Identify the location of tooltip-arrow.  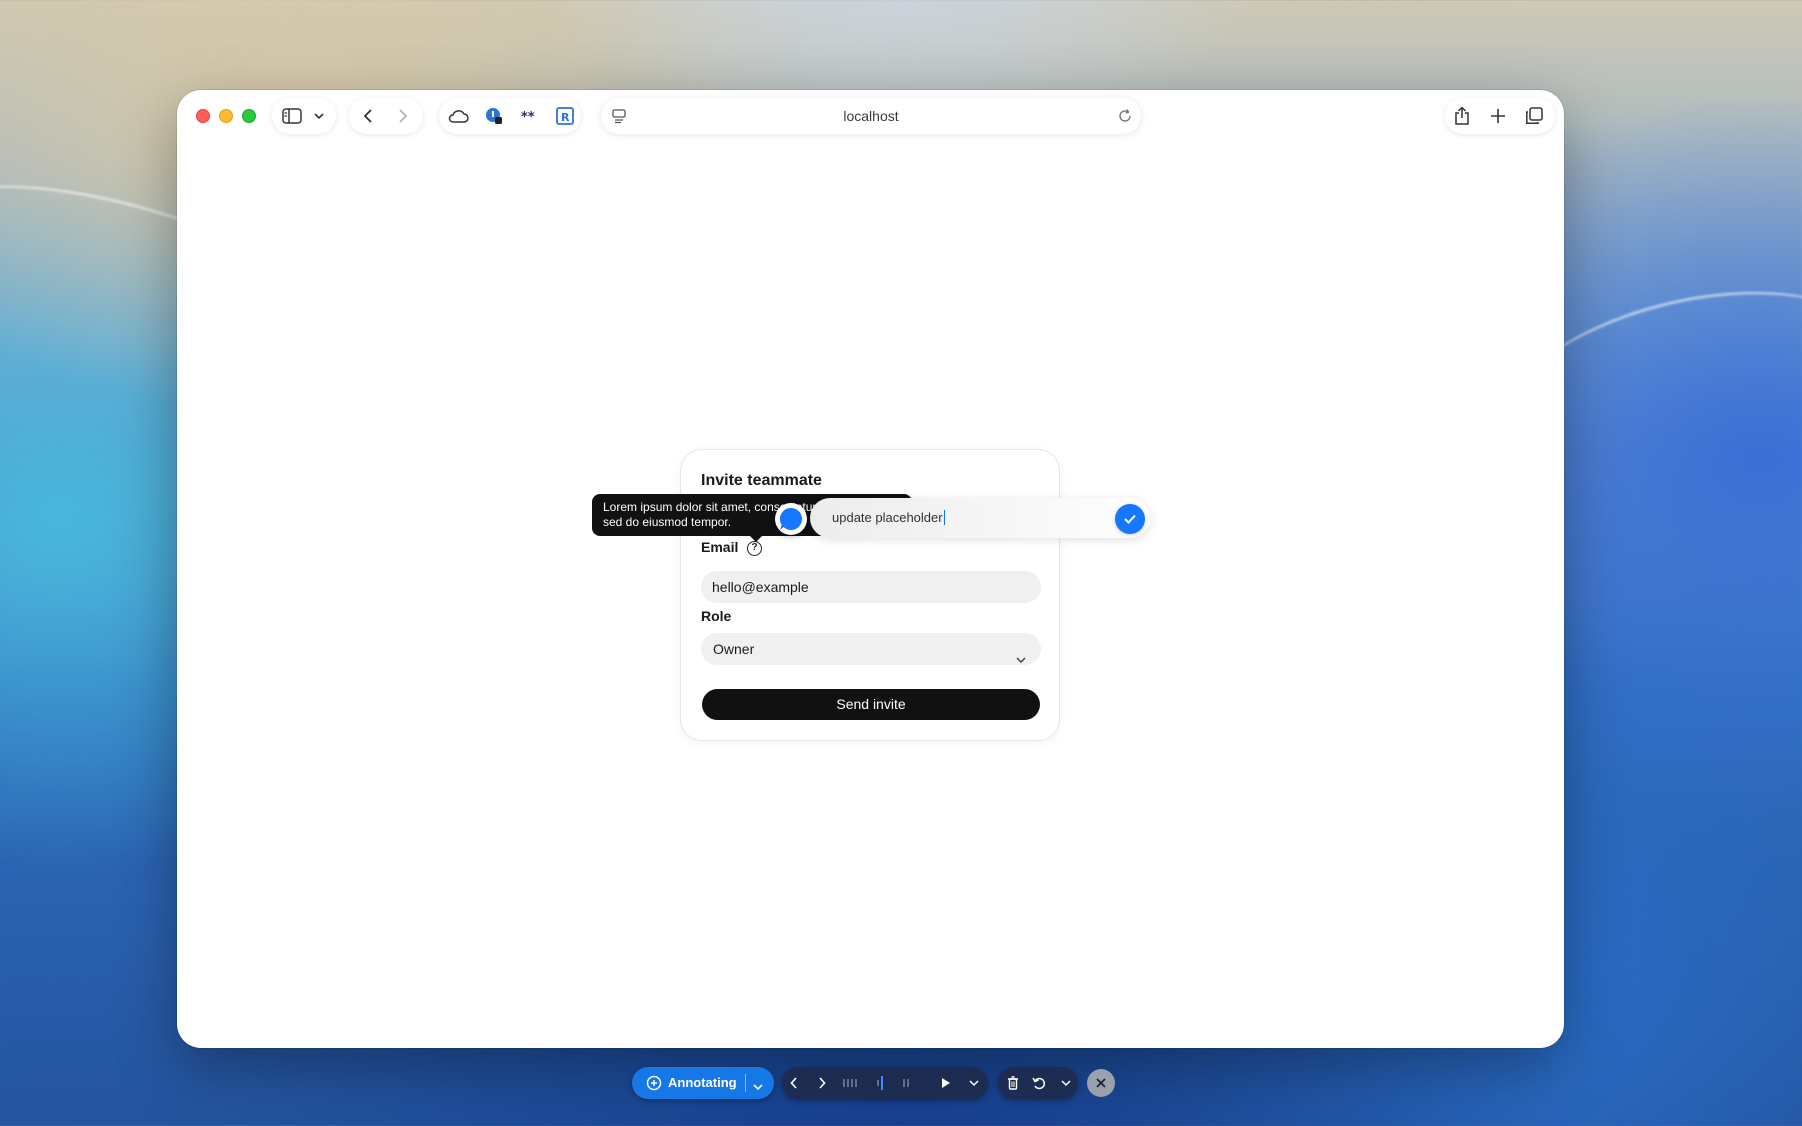
(756, 539).